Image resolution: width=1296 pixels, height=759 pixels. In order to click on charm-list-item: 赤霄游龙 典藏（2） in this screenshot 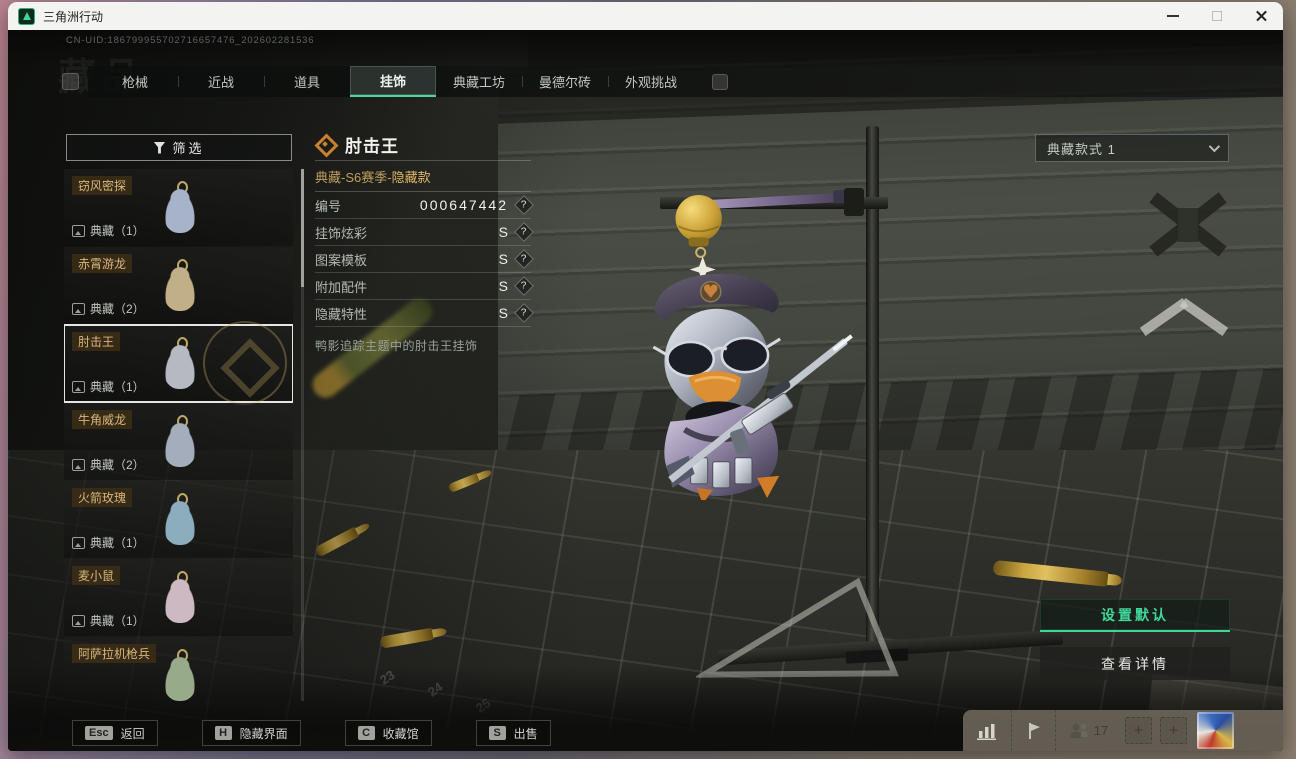, I will do `click(178, 285)`.